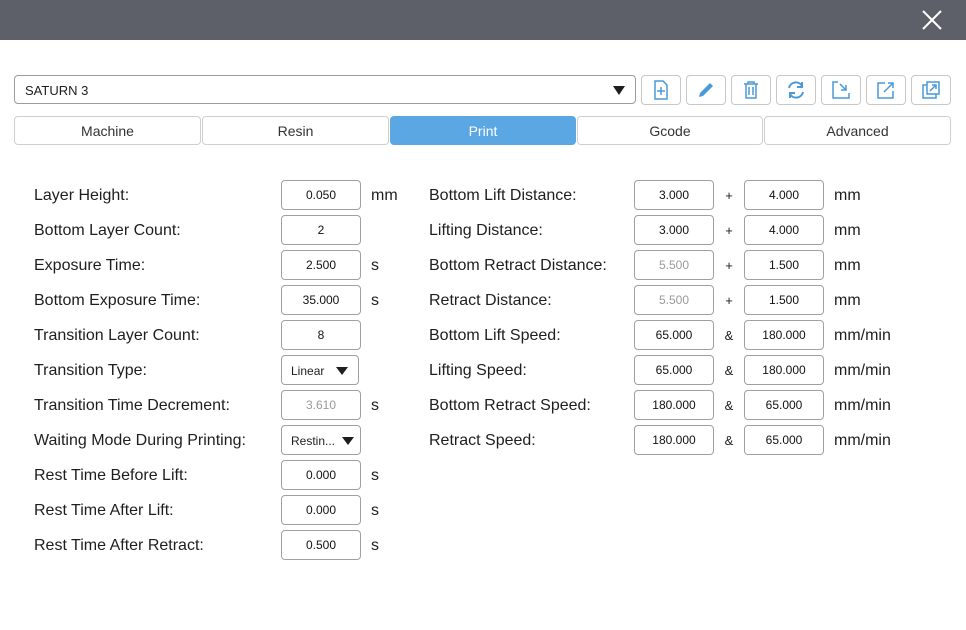 This screenshot has width=966, height=630. I want to click on export-icon, so click(885, 90).